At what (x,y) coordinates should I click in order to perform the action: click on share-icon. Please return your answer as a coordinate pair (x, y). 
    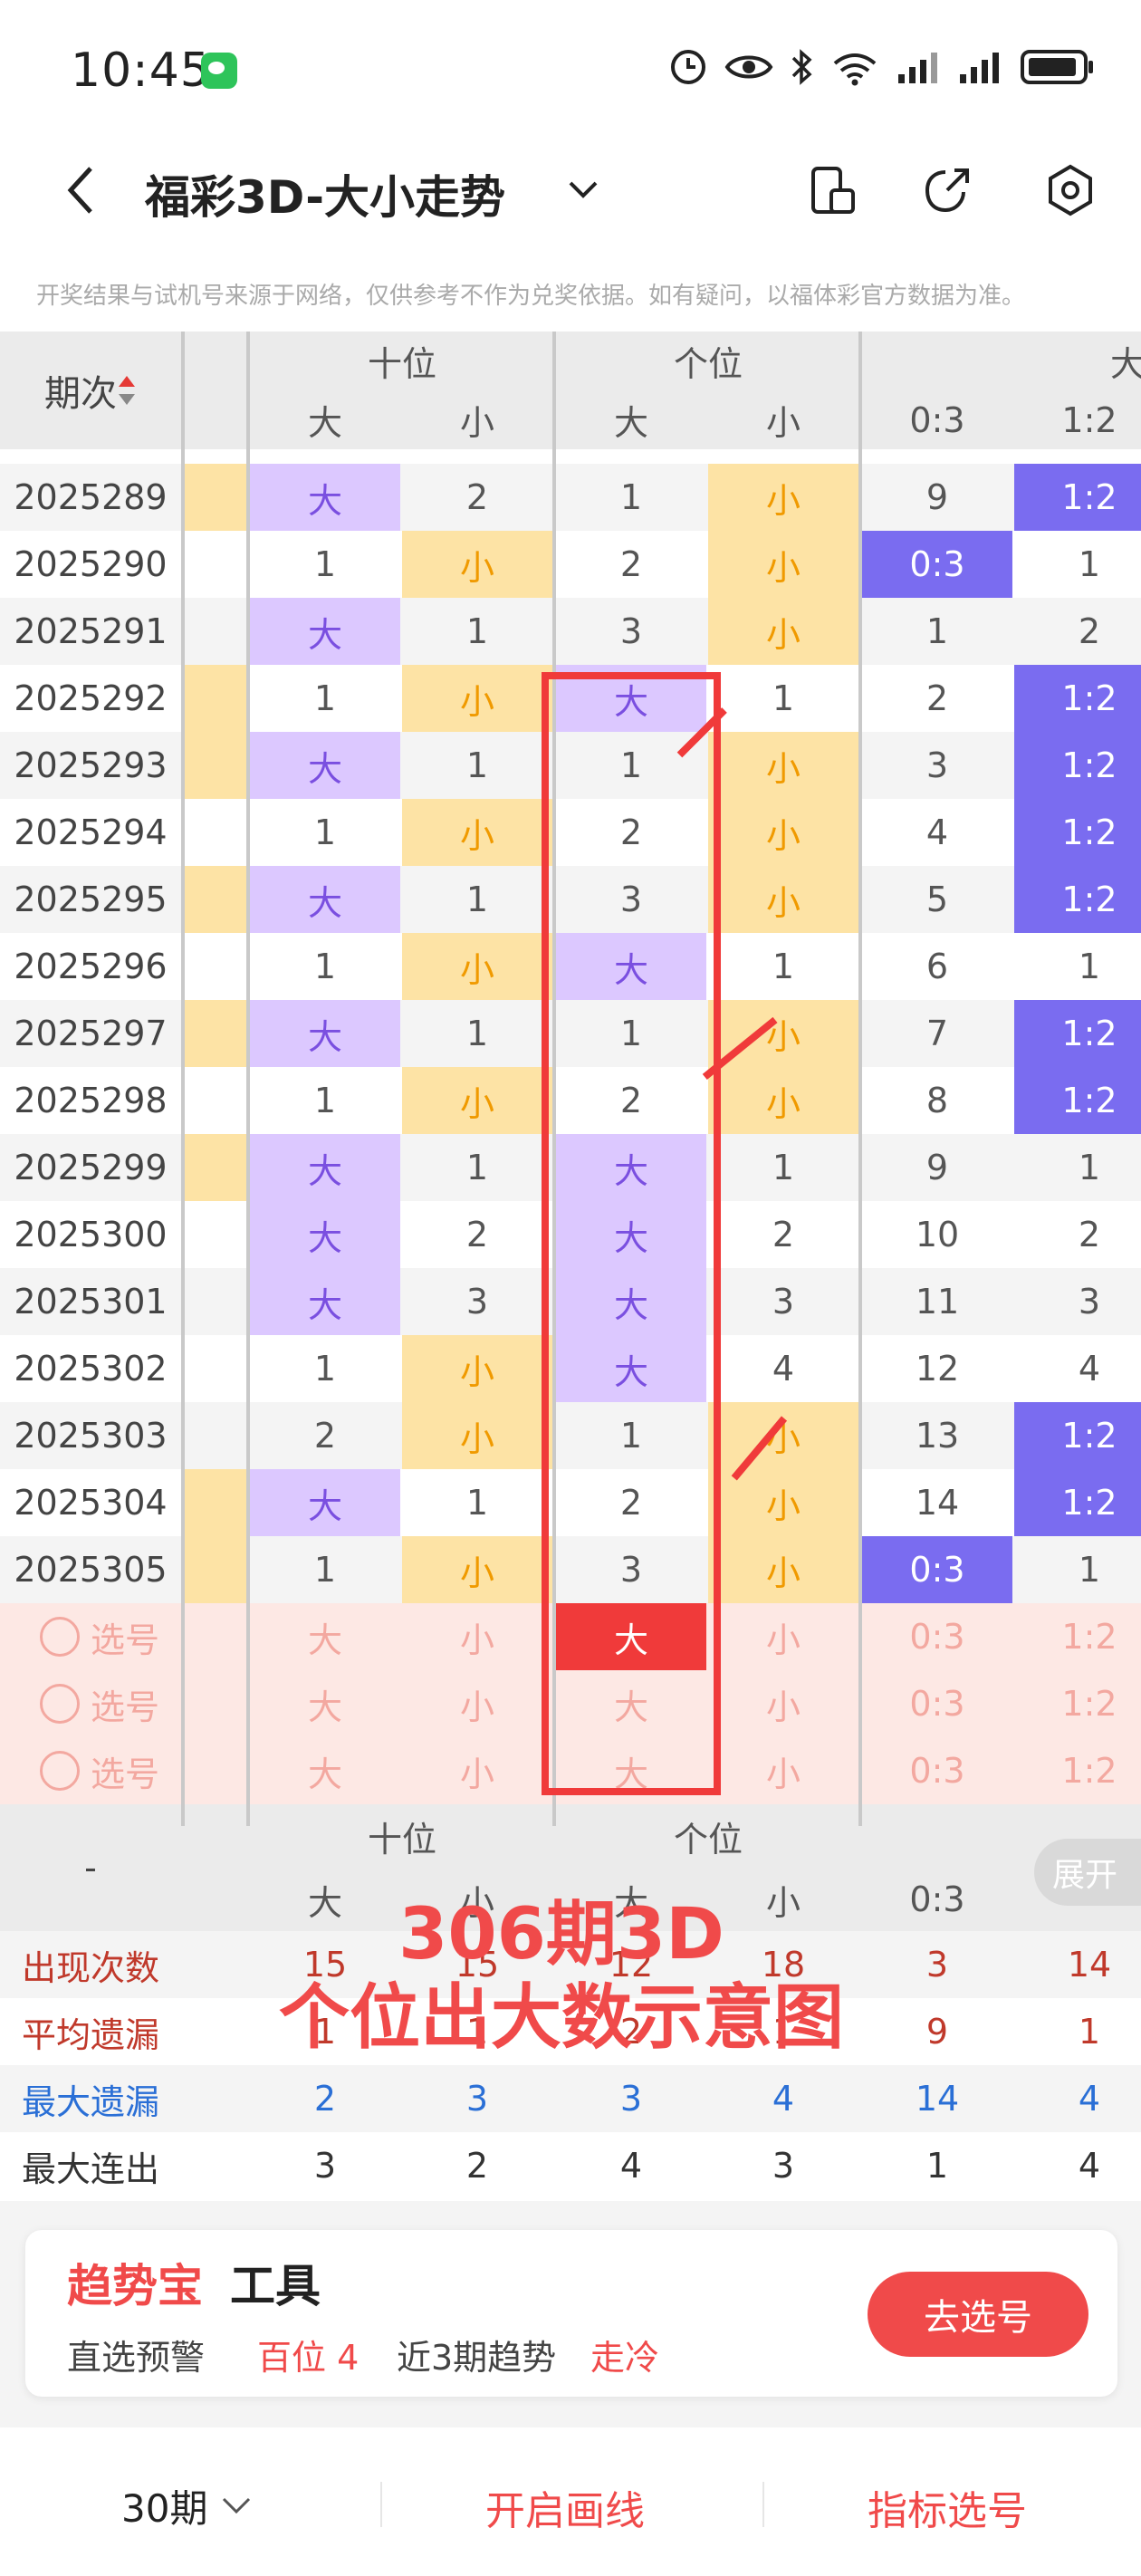
    Looking at the image, I should click on (947, 190).